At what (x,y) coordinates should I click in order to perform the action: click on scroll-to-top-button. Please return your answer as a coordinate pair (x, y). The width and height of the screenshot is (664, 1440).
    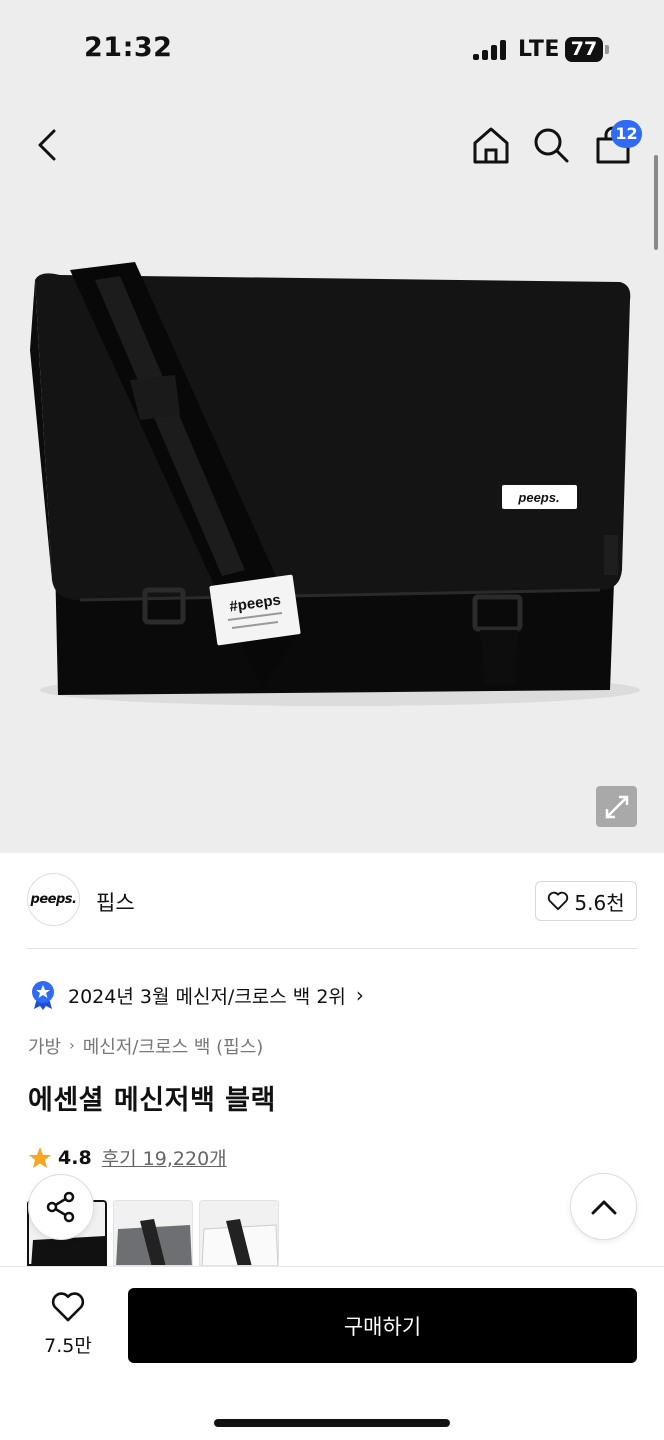
    Looking at the image, I should click on (603, 1206).